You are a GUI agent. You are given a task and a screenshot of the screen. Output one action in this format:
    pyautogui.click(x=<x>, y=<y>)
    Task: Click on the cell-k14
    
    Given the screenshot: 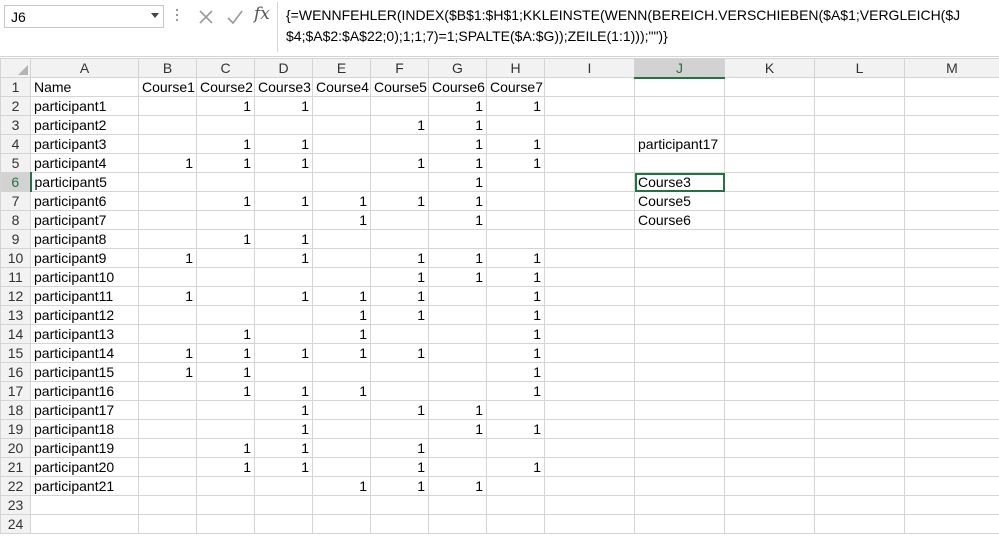 What is the action you would take?
    pyautogui.click(x=769, y=334)
    